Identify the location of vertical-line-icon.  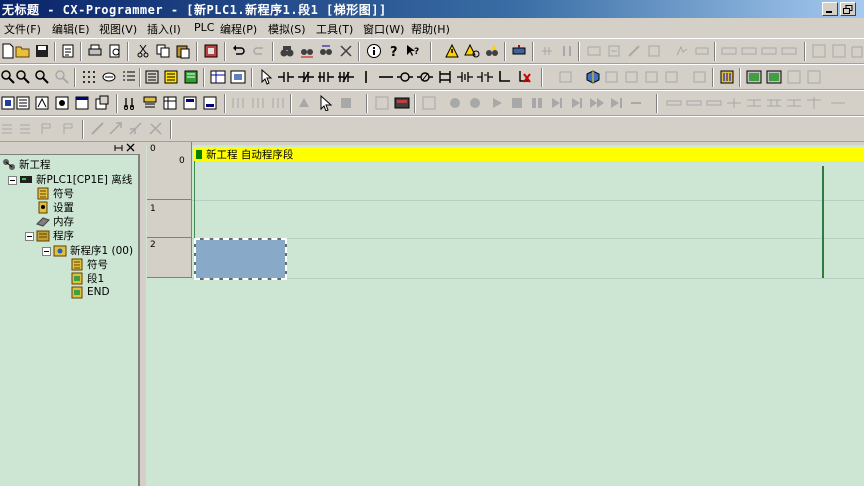
(366, 77).